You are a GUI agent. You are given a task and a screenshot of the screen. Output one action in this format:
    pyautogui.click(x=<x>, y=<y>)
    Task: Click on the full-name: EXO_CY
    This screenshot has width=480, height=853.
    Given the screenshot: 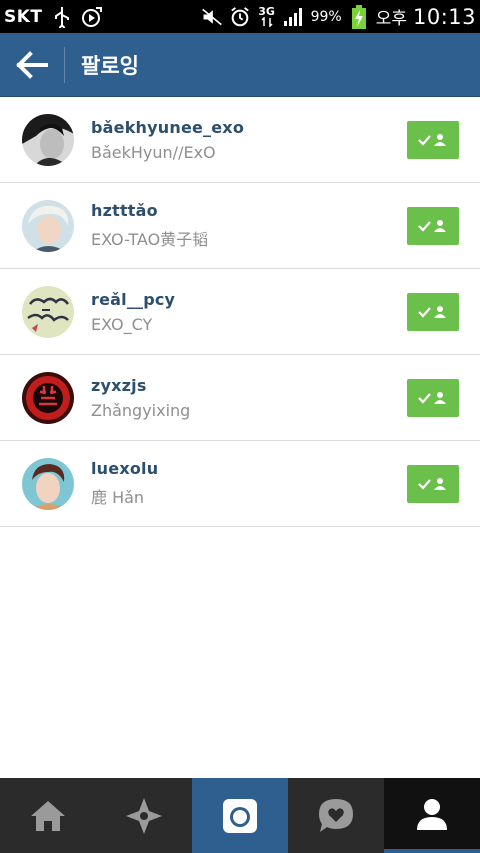 What is the action you would take?
    pyautogui.click(x=122, y=324)
    